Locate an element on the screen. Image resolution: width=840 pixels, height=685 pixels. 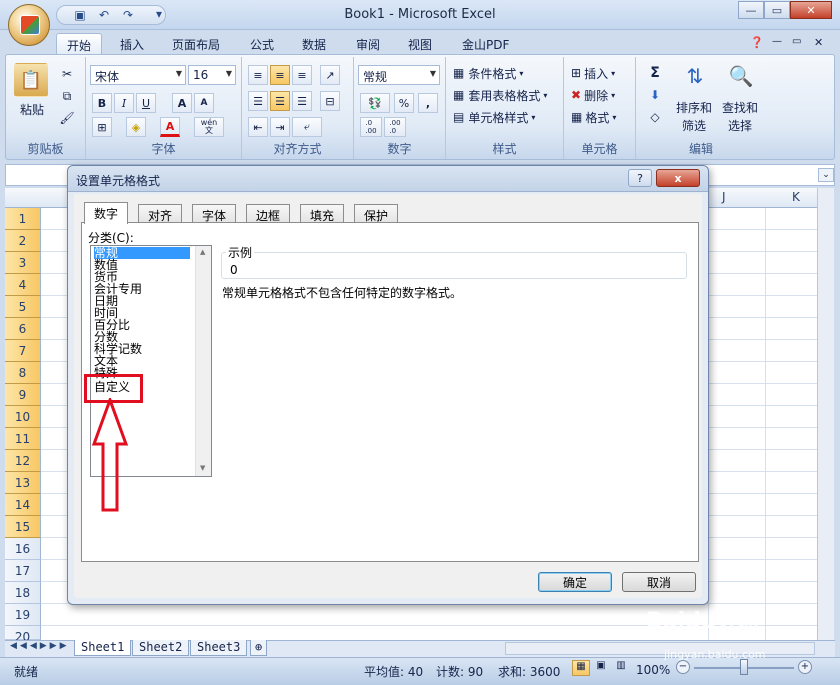
horizontal-scrollbar is located at coordinates (660, 648).